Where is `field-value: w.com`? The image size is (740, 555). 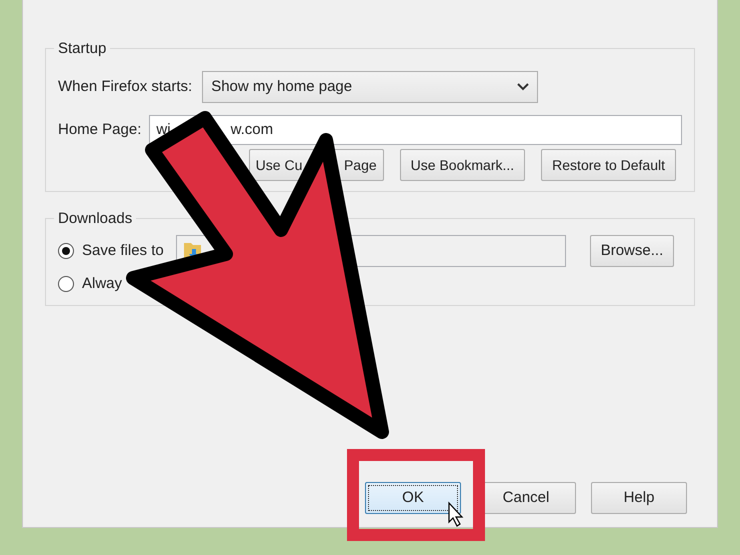 field-value: w.com is located at coordinates (252, 130).